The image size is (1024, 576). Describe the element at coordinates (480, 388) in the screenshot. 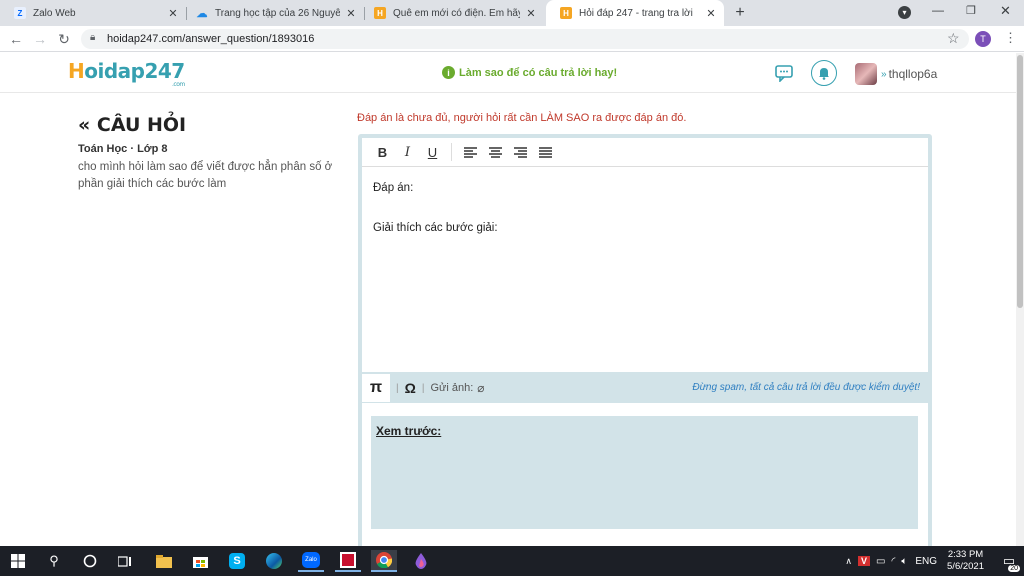

I see `paperclip-icon: ⌀` at that location.